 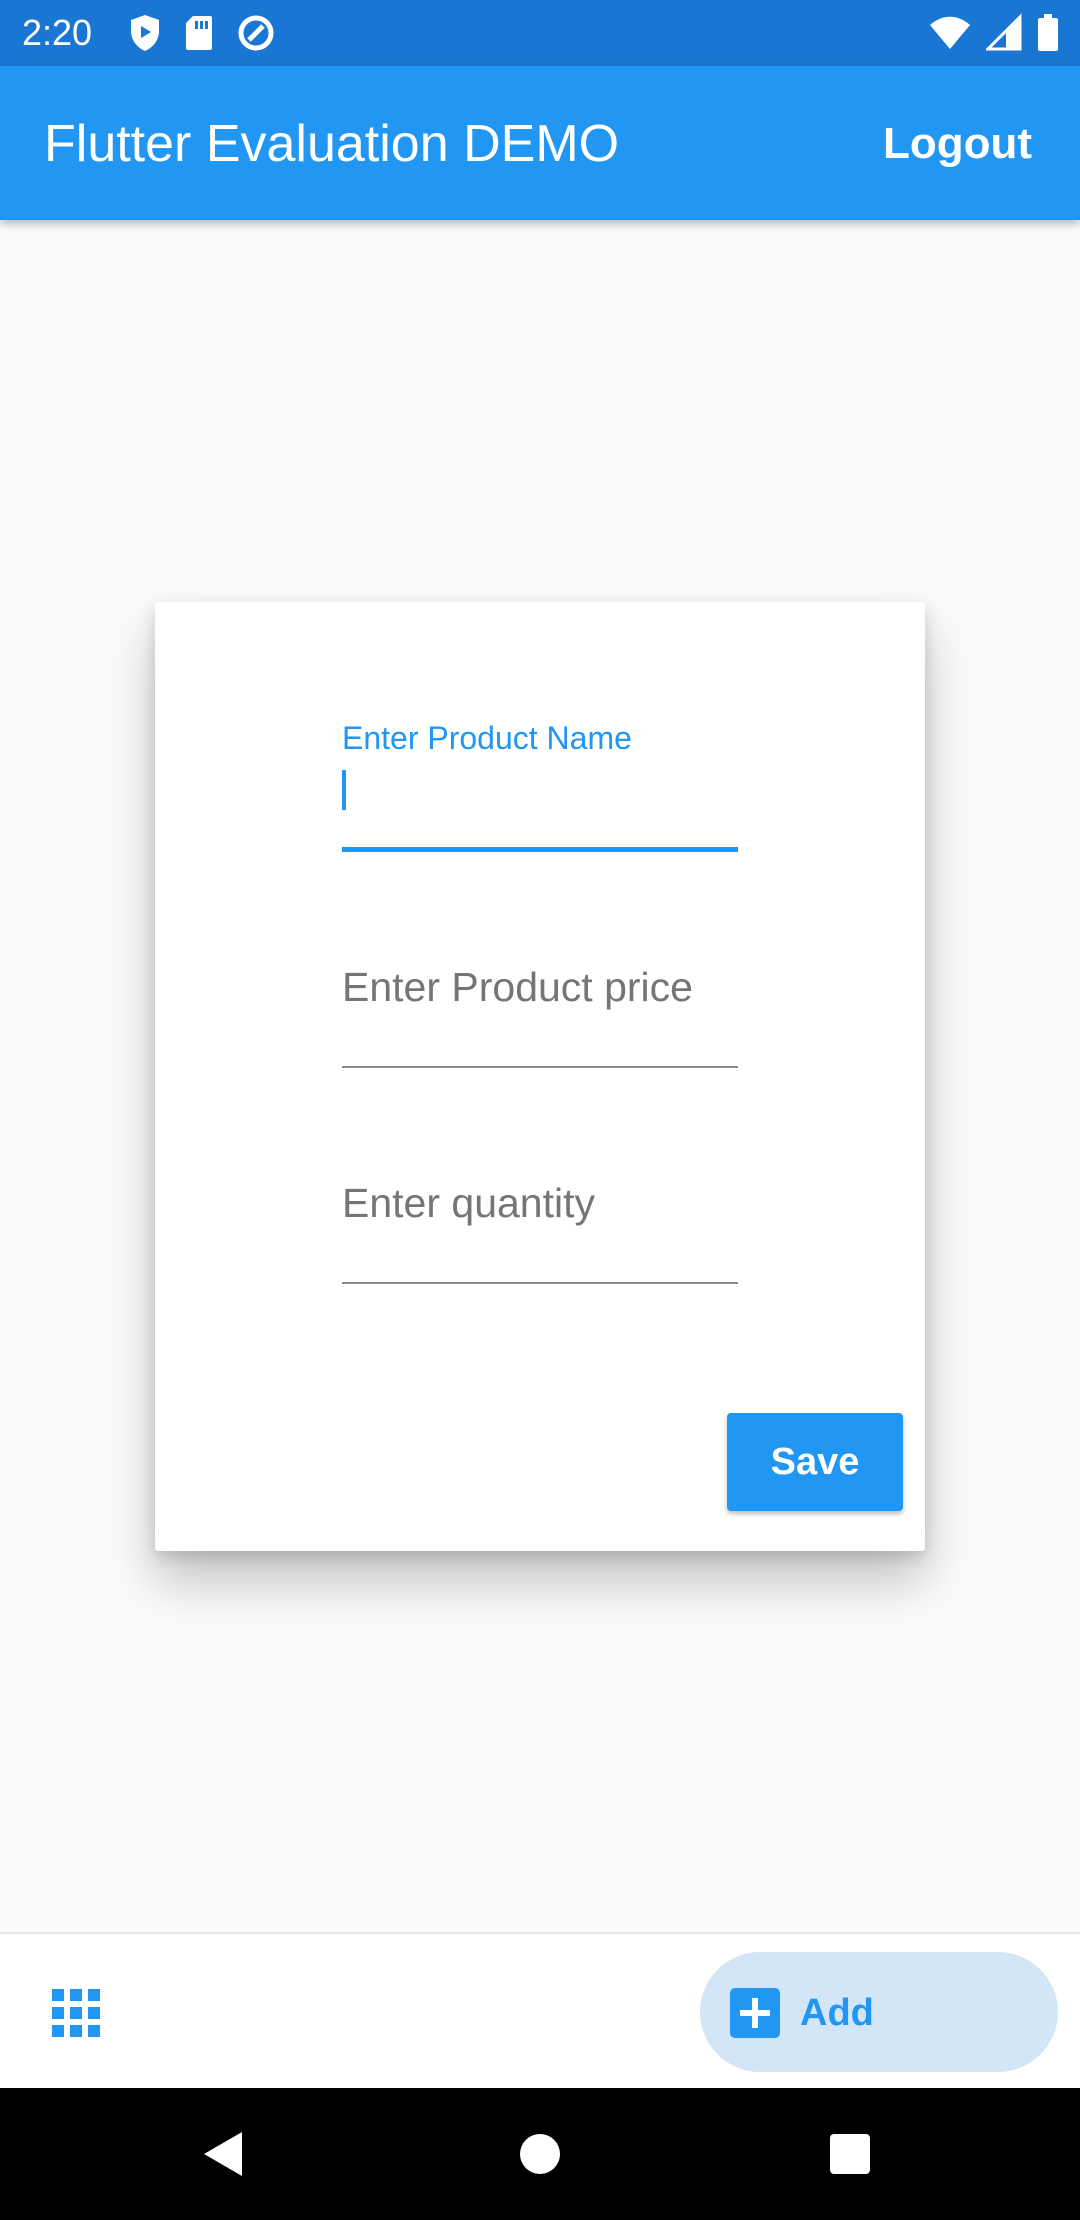 I want to click on quantity-placeholder: Enter quantity, so click(x=468, y=1203).